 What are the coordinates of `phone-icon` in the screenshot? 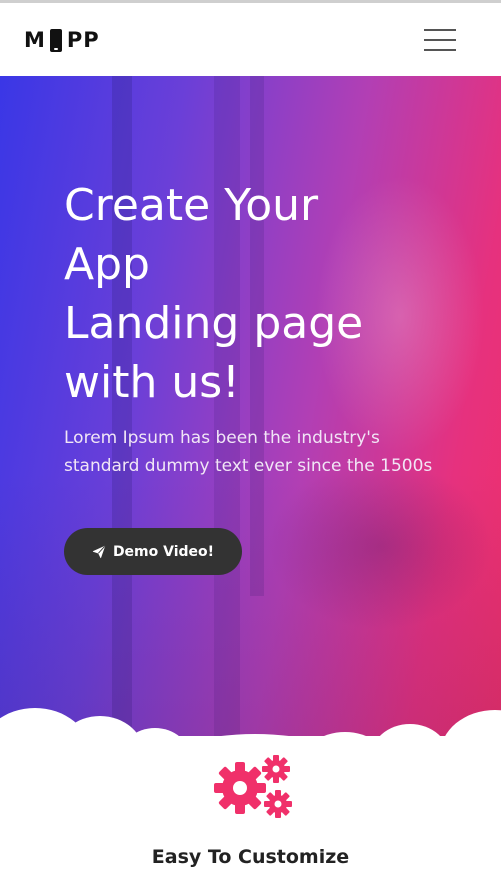 It's located at (55, 40).